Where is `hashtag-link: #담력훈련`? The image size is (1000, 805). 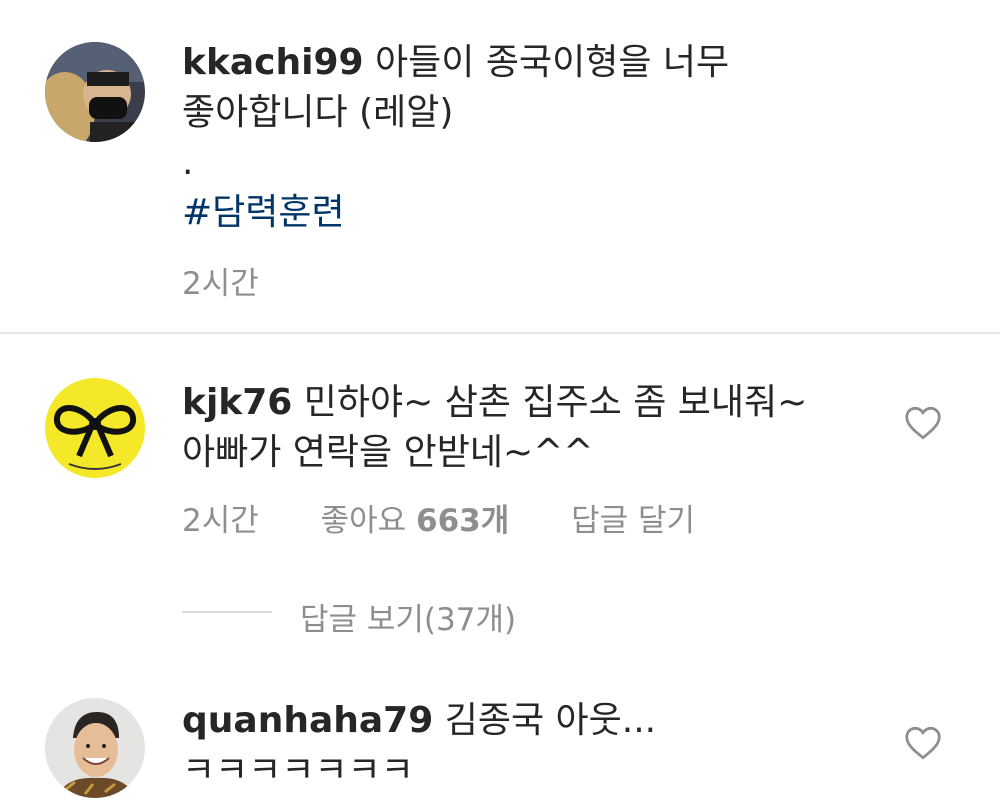
hashtag-link: #담력훈련 is located at coordinates (263, 212).